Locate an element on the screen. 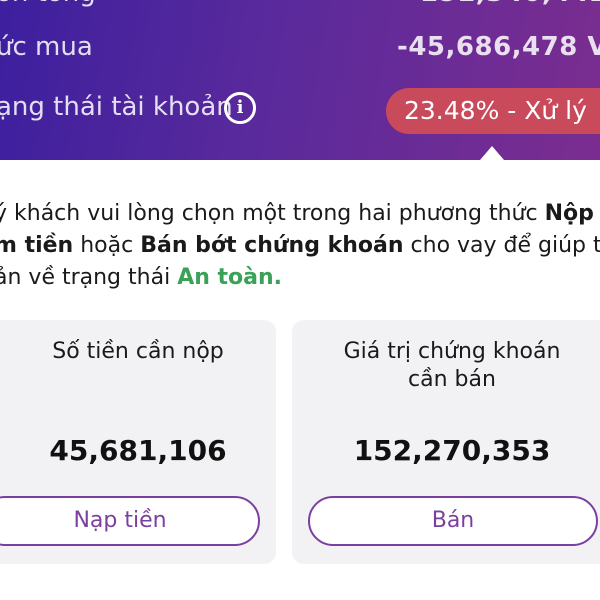  message-text-mid: hoặc is located at coordinates (107, 245).